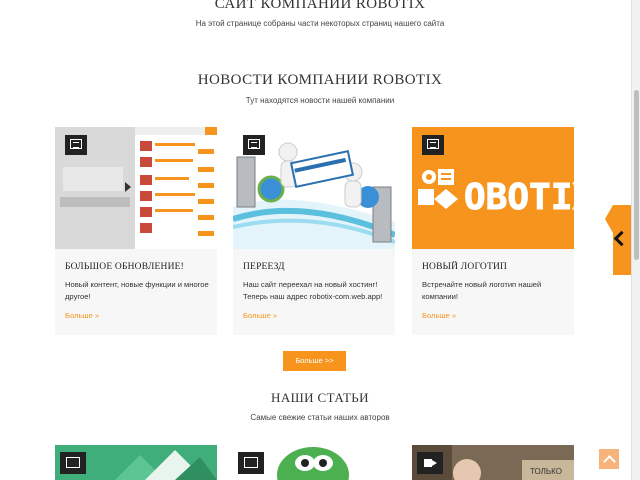 This screenshot has height=480, width=640. Describe the element at coordinates (493, 462) in the screenshot. I see `article-card: ТОЛЬКО` at that location.